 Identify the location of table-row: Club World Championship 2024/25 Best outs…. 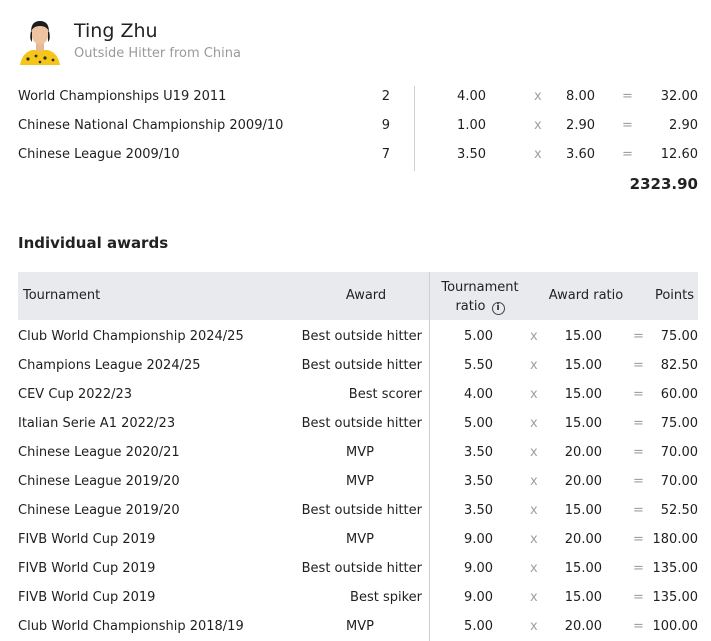
(358, 336).